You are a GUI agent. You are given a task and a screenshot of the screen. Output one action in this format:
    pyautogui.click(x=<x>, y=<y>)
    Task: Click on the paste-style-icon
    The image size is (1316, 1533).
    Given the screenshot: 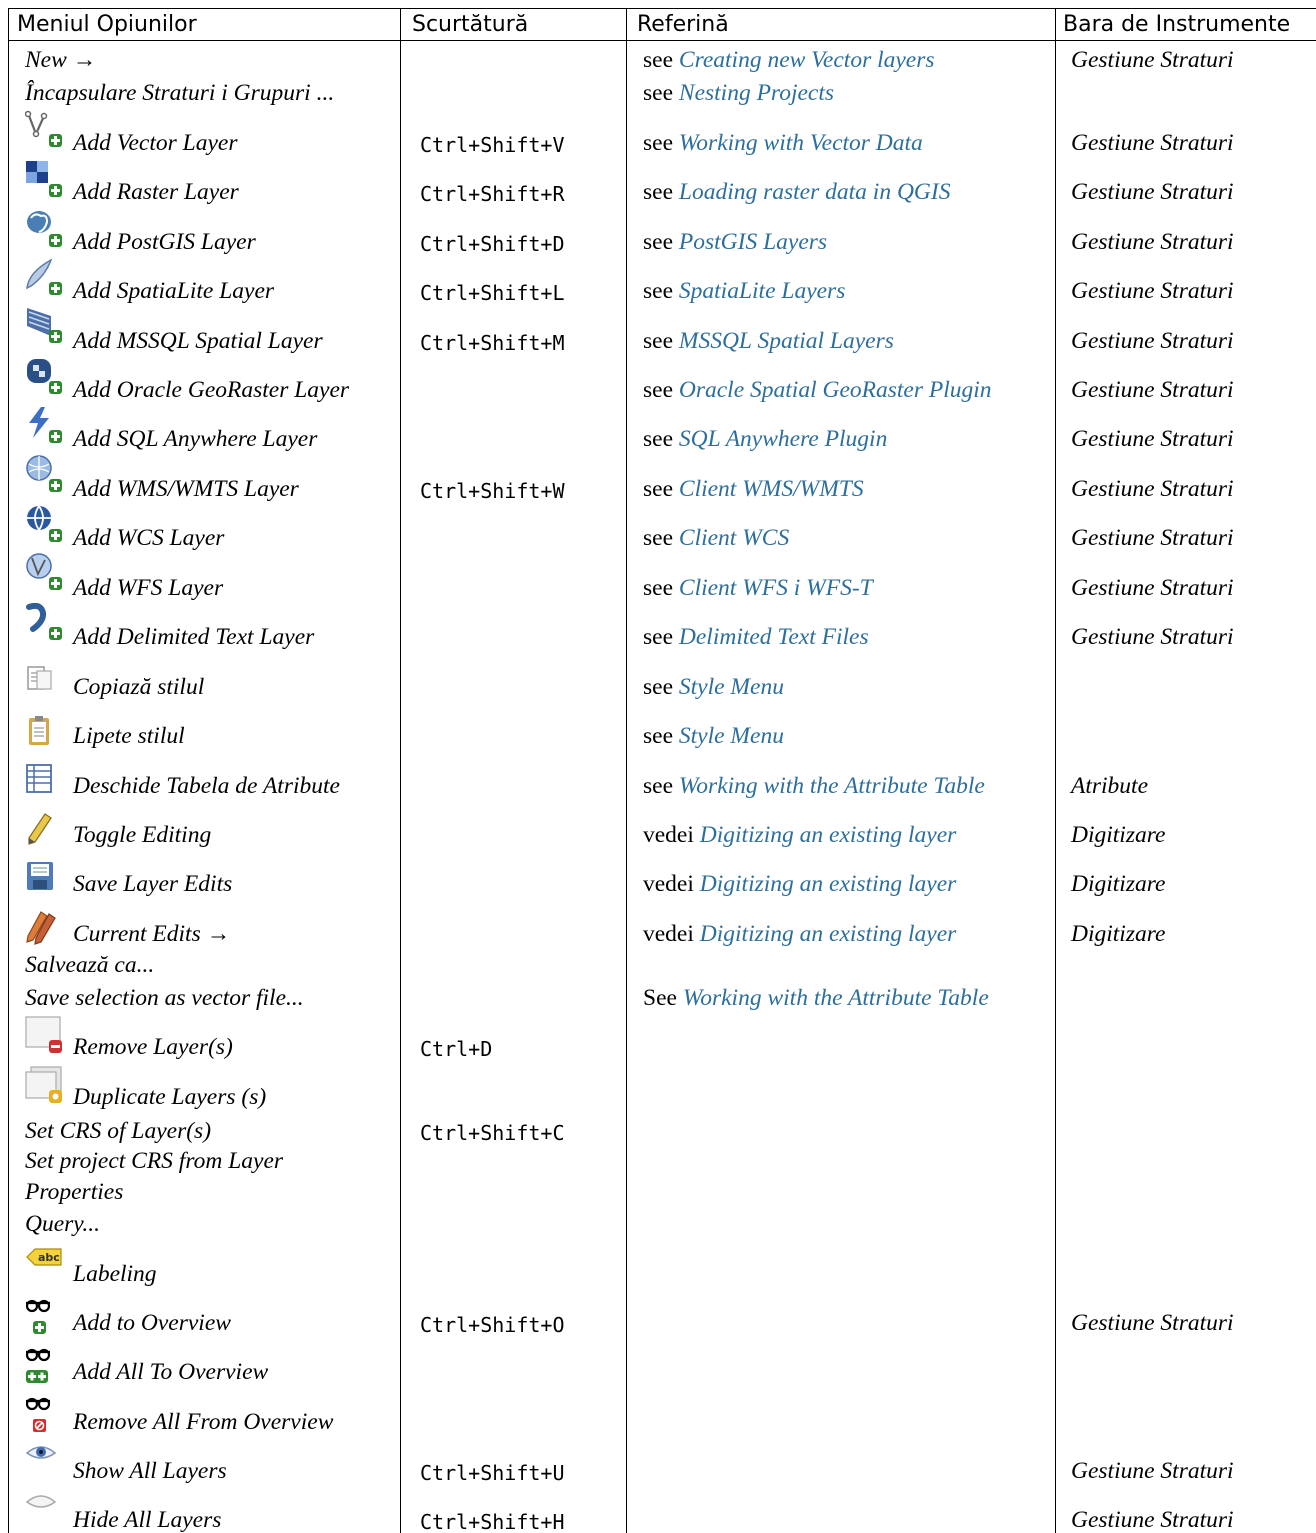 What is the action you would take?
    pyautogui.click(x=44, y=734)
    